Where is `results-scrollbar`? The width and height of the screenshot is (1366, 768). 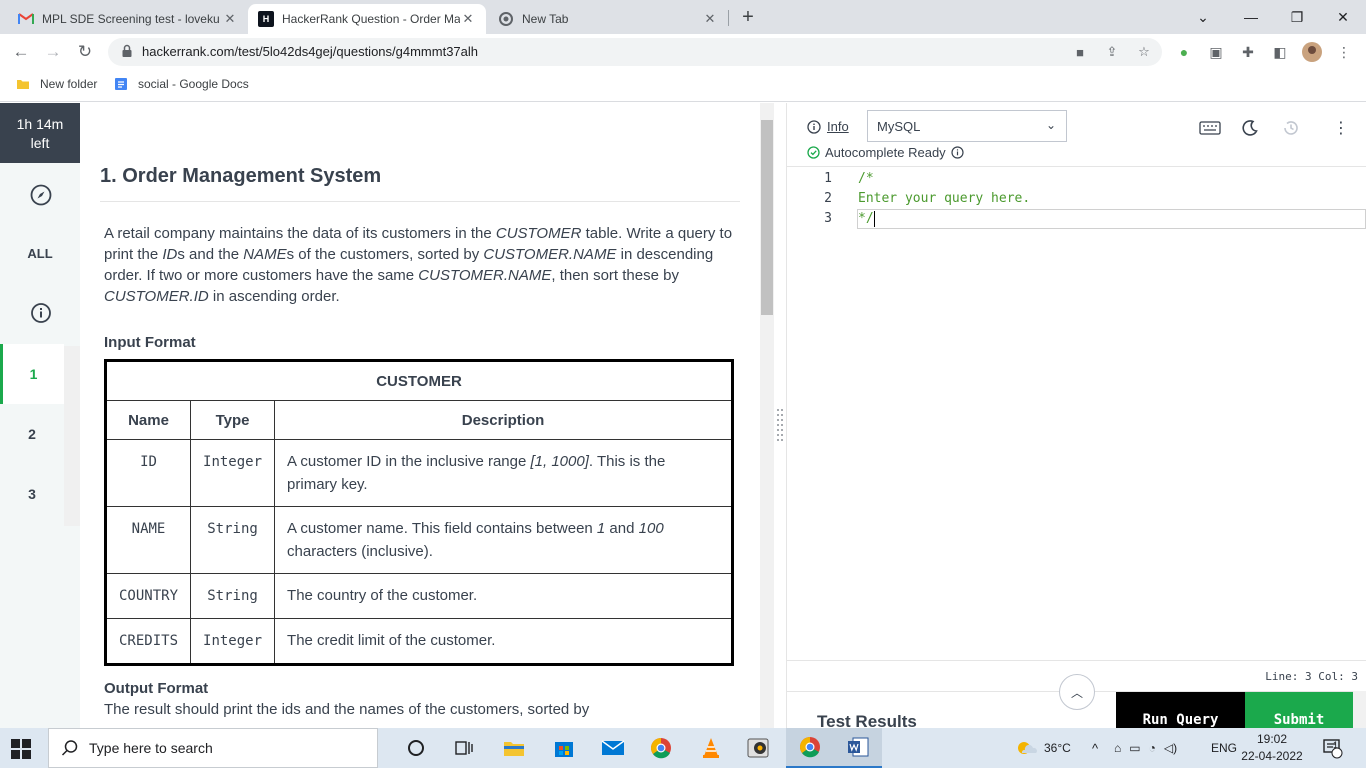 results-scrollbar is located at coordinates (1359, 709).